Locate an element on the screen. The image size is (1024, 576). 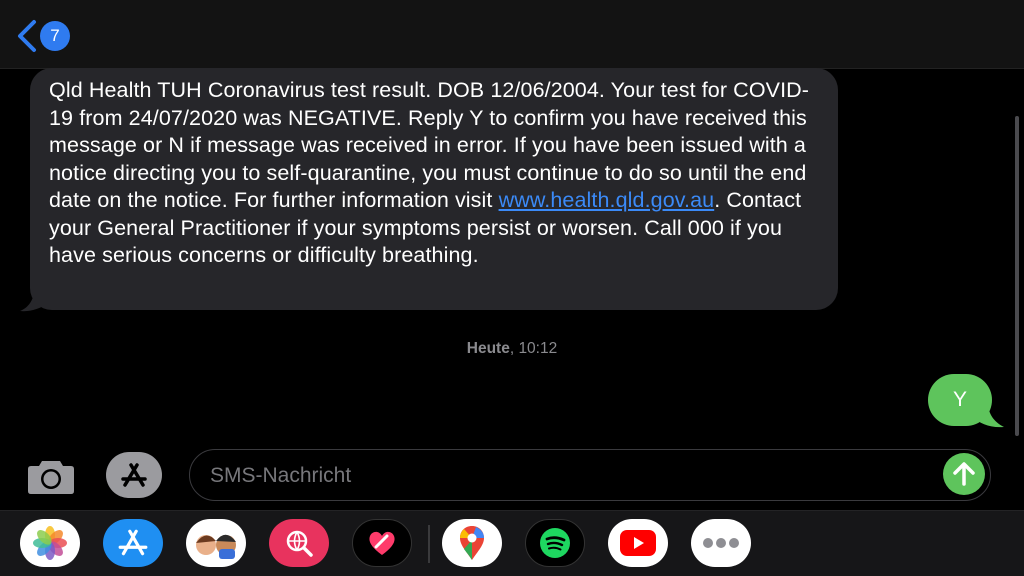
spotify-app-button is located at coordinates (555, 543).